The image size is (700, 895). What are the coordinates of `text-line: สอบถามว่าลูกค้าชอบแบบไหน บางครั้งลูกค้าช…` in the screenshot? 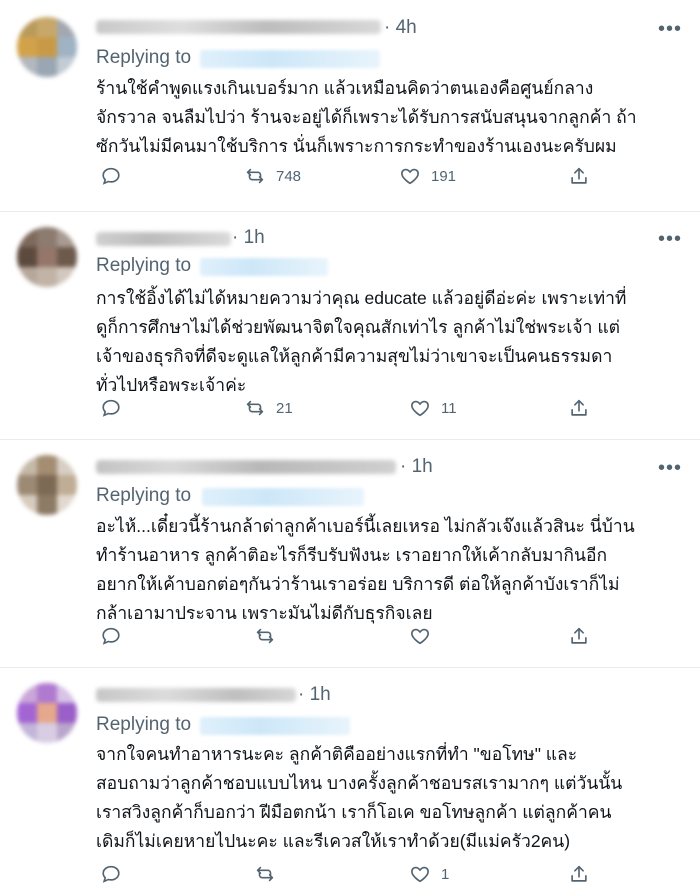 It's located at (359, 783).